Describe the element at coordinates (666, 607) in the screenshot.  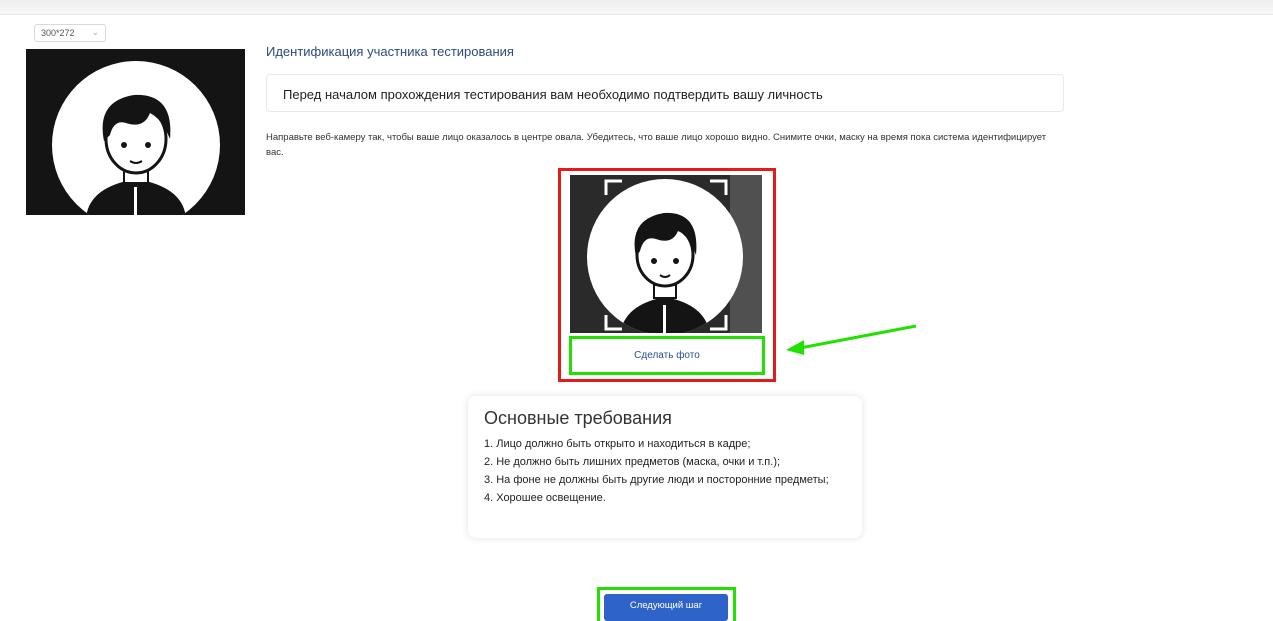
I see `next-step-button: Следующий шаг` at that location.